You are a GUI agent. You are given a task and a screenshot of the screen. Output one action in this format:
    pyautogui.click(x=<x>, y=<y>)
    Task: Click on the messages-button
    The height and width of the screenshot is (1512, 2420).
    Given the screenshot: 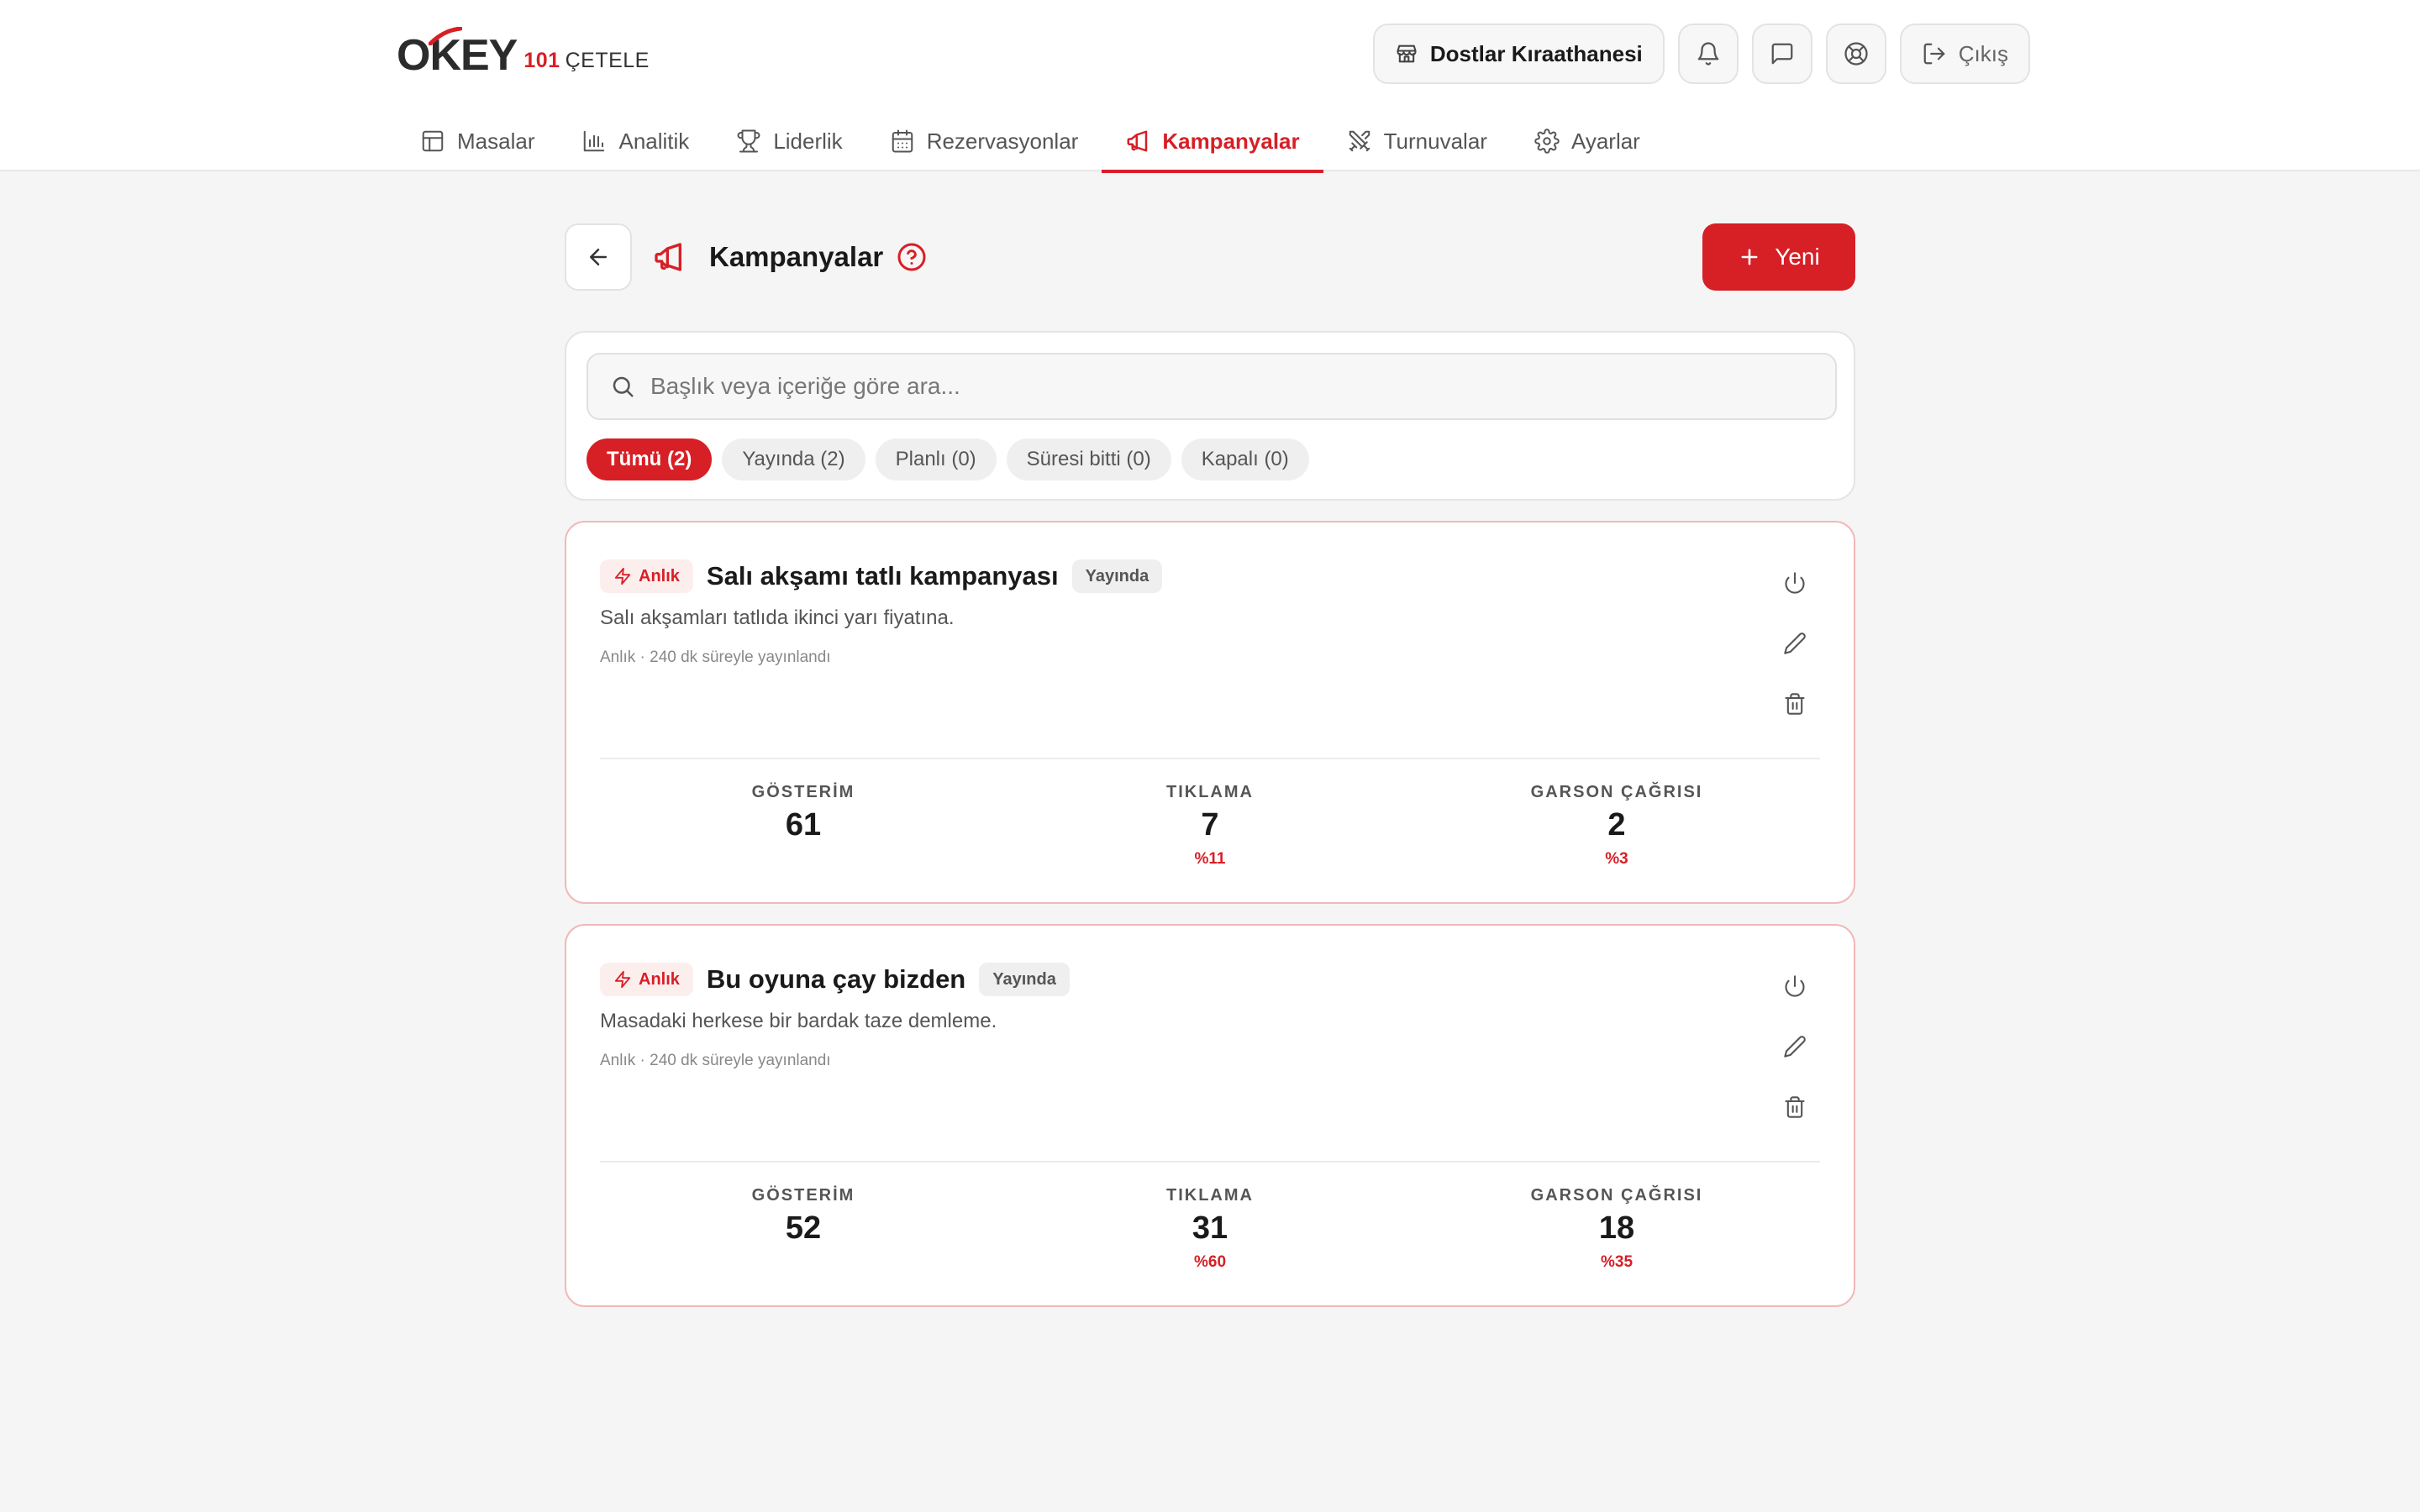 What is the action you would take?
    pyautogui.click(x=1782, y=54)
    